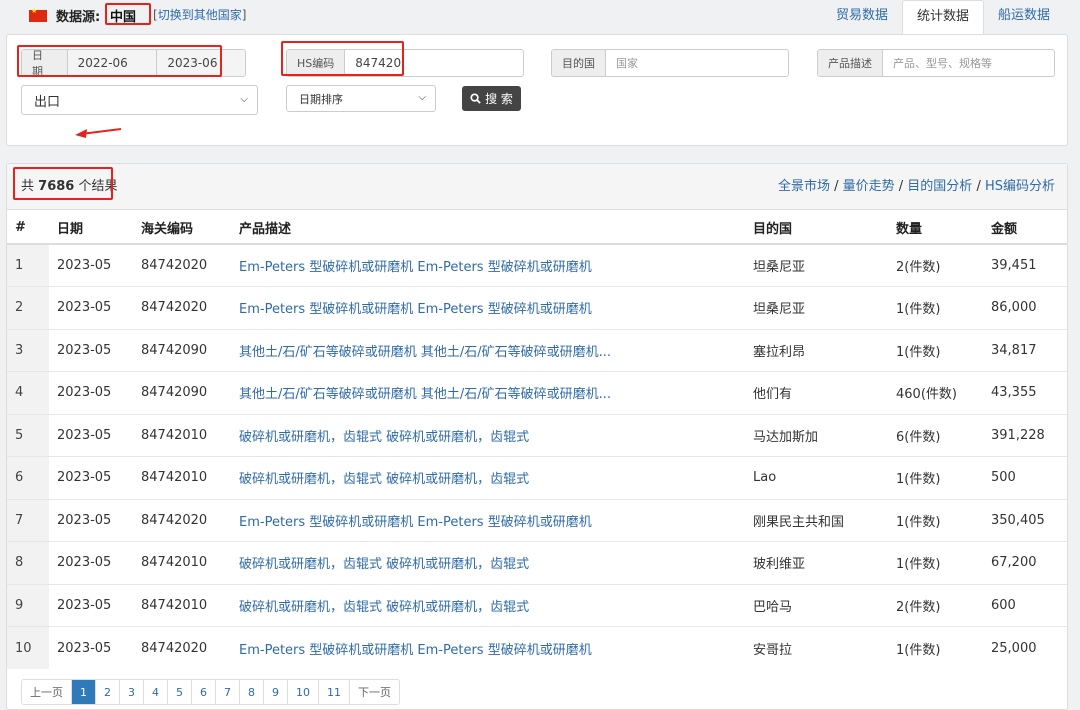 The width and height of the screenshot is (1080, 710). Describe the element at coordinates (38, 14) in the screenshot. I see `china-flag-icon` at that location.